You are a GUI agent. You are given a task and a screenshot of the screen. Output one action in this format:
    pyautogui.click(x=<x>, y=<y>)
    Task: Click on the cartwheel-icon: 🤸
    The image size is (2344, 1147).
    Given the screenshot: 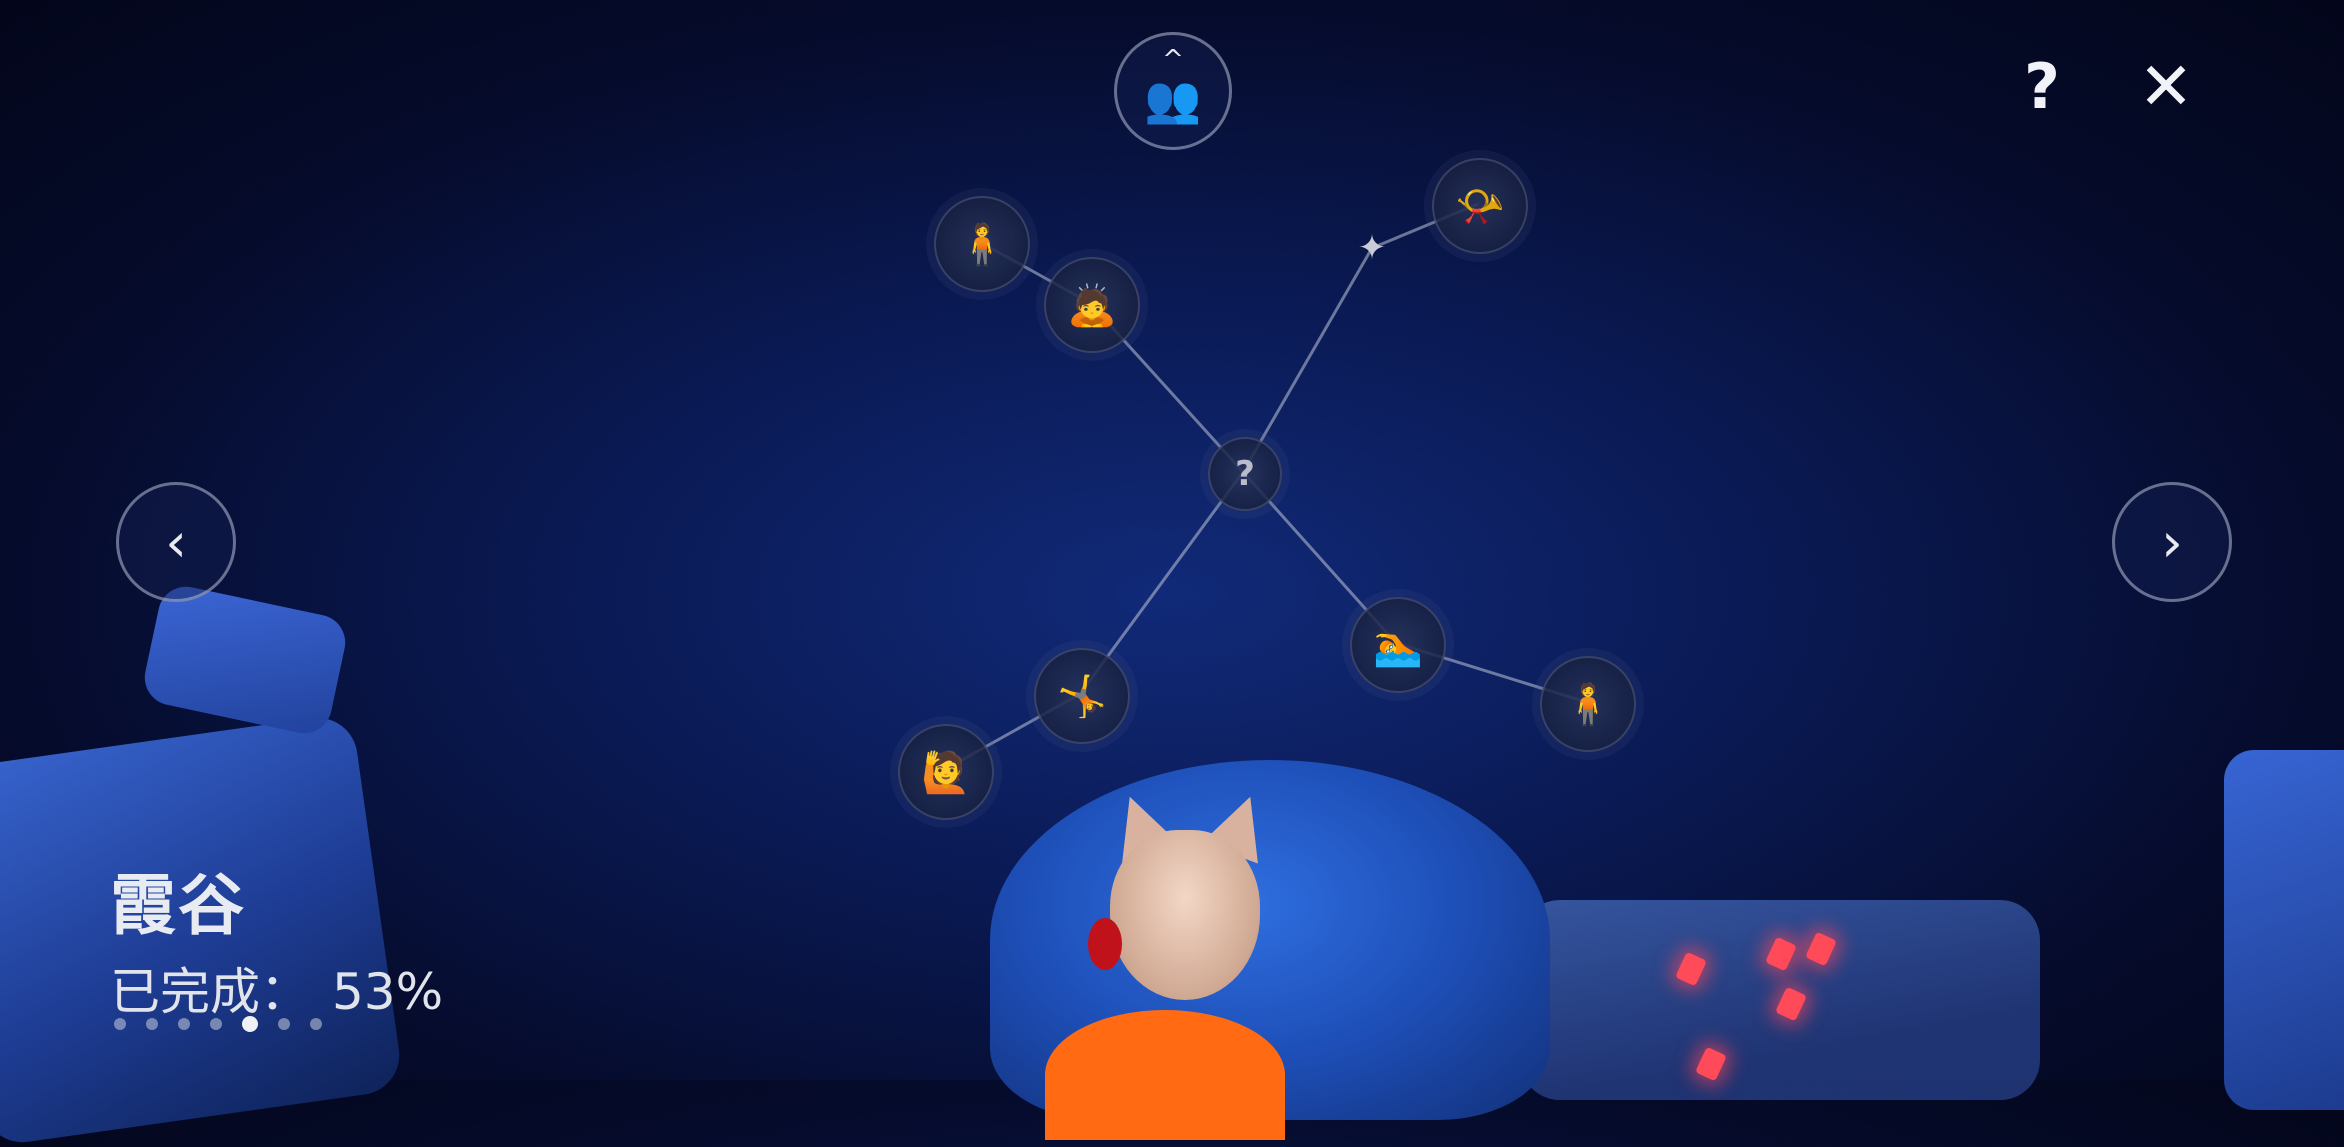 What is the action you would take?
    pyautogui.click(x=1082, y=696)
    